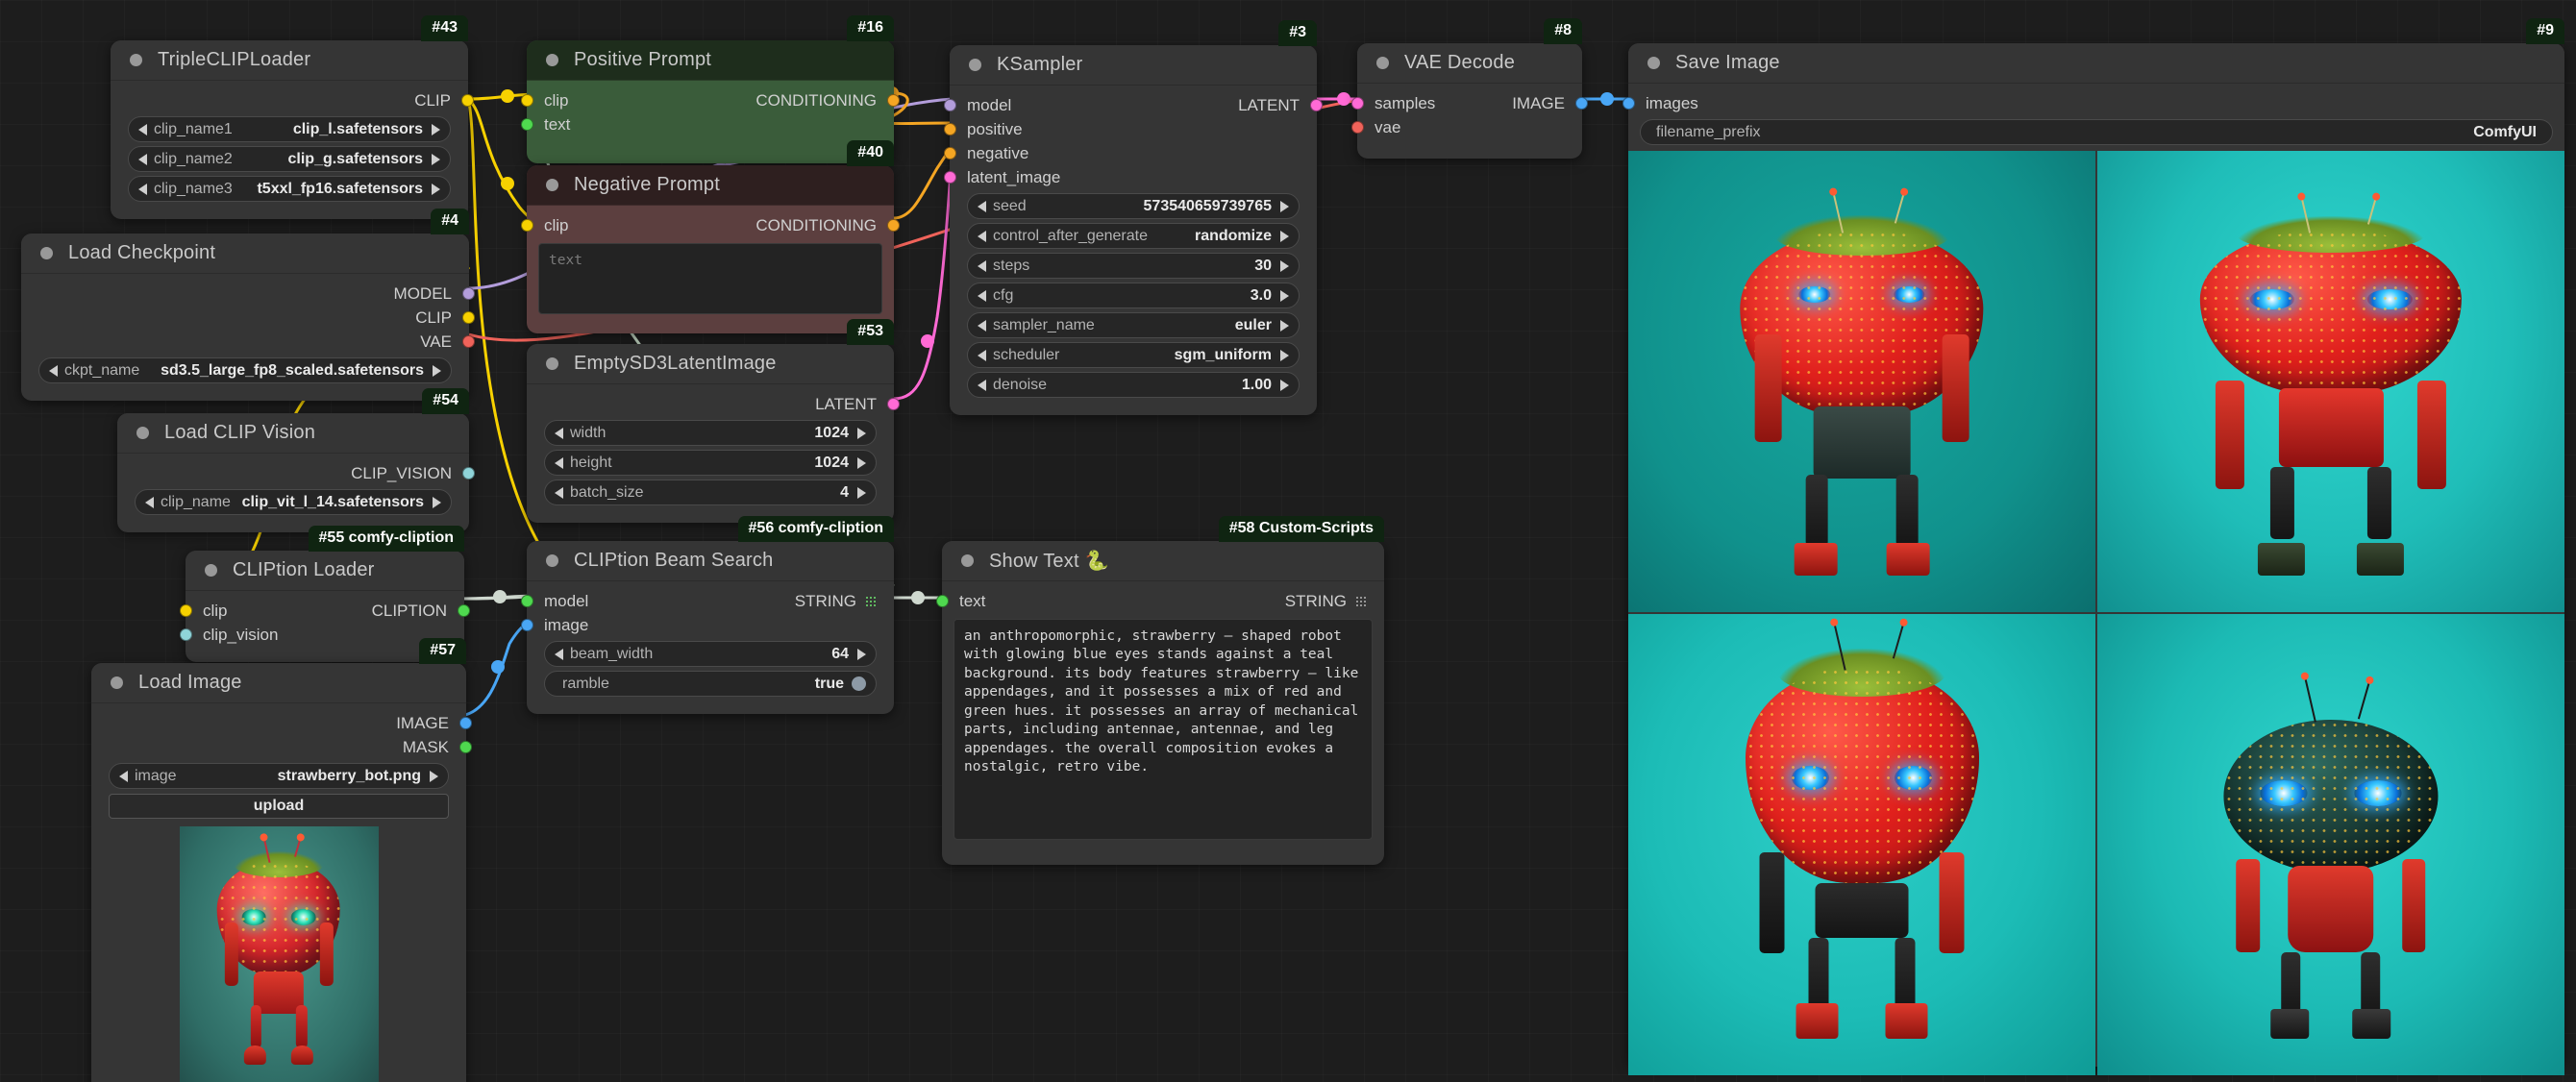 The image size is (2576, 1082). What do you see at coordinates (289, 189) in the screenshot?
I see `widget-clip-name3: clip_name3 t5xxl_fp16.safetensors` at bounding box center [289, 189].